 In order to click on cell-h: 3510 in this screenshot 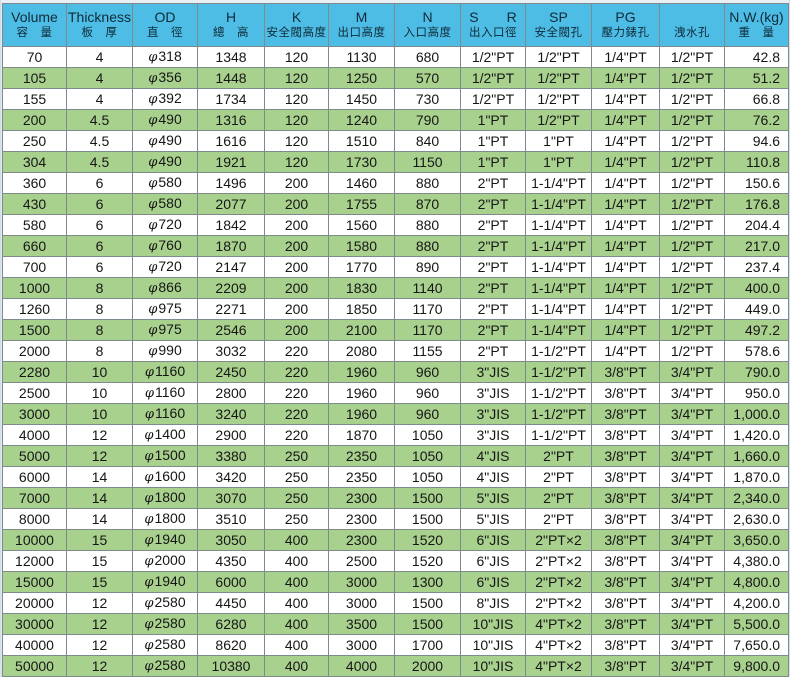, I will do `click(231, 519)`.